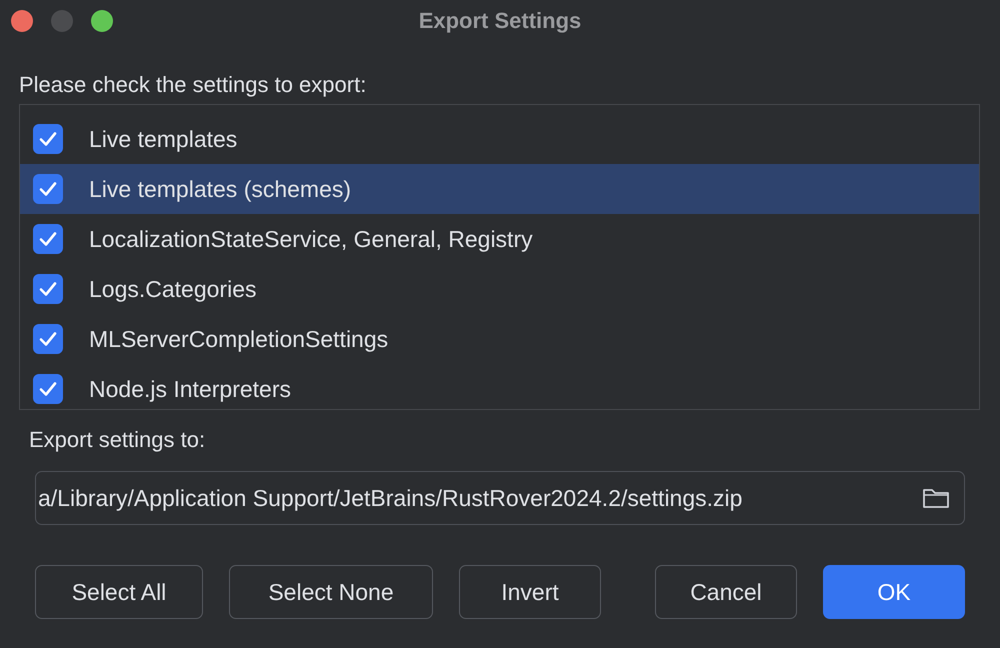  What do you see at coordinates (193, 85) in the screenshot?
I see `instruction-label: Please check the settings to export:` at bounding box center [193, 85].